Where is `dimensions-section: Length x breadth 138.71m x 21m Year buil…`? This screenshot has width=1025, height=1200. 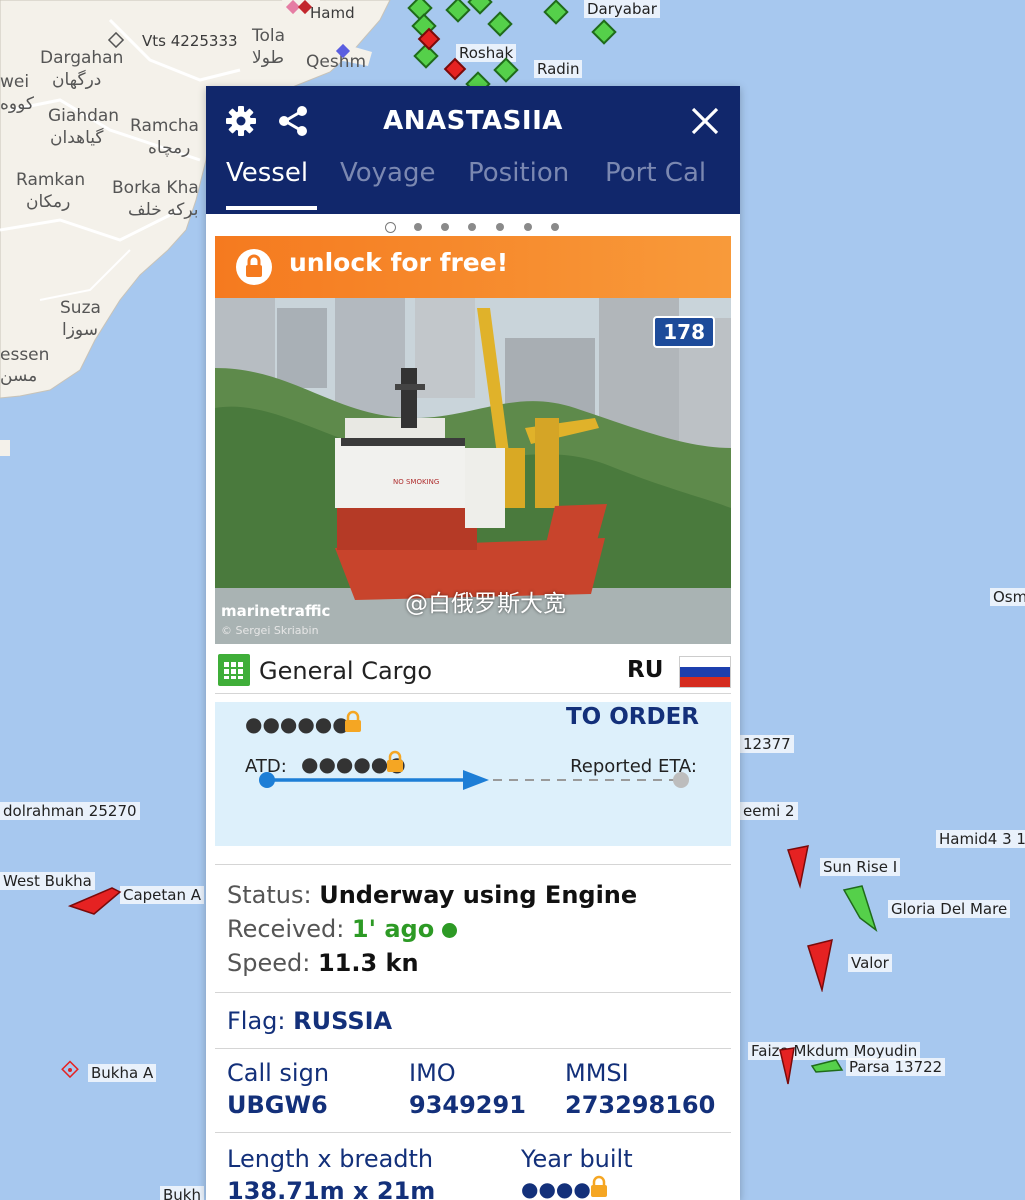
dimensions-section: Length x breadth 138.71m x 21m Year buil… is located at coordinates (473, 1166).